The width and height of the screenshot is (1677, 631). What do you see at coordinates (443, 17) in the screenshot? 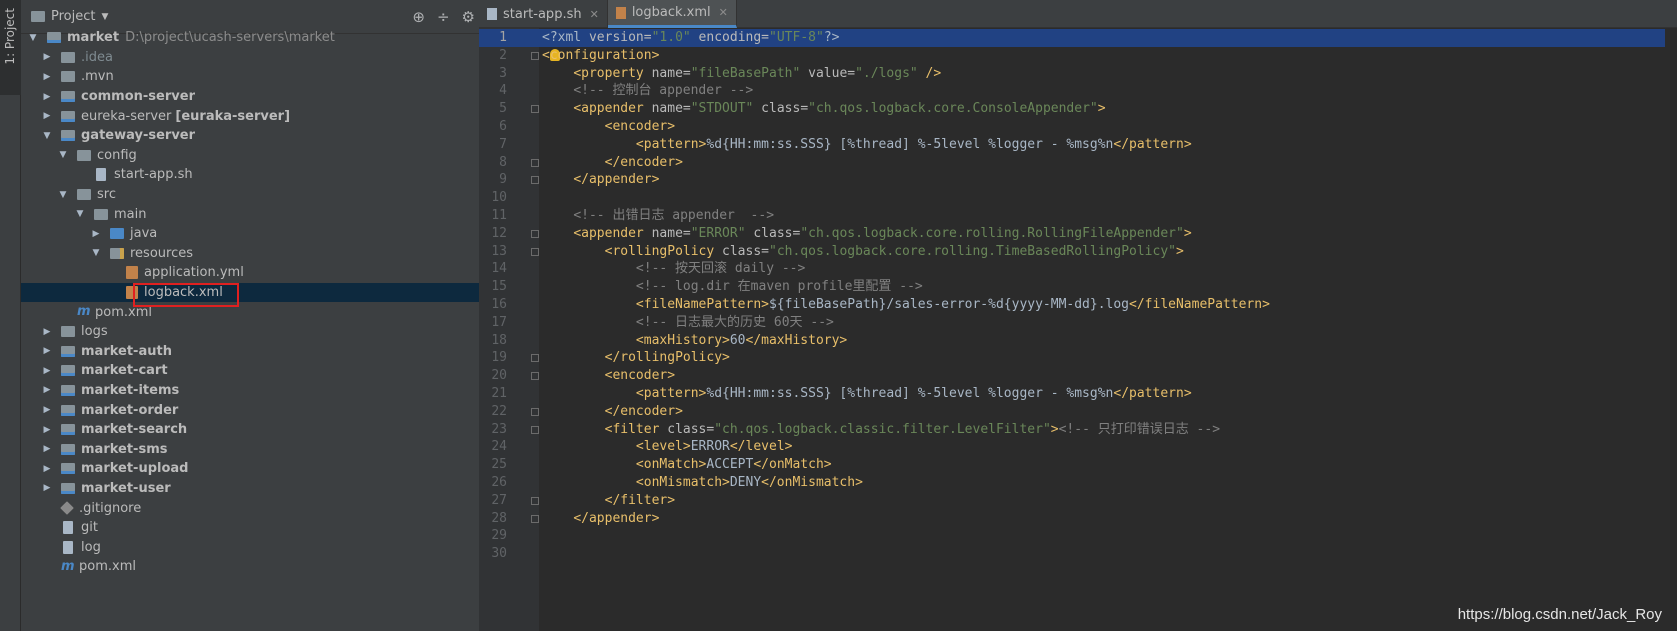
I see `collapse-all-icon: ÷` at bounding box center [443, 17].